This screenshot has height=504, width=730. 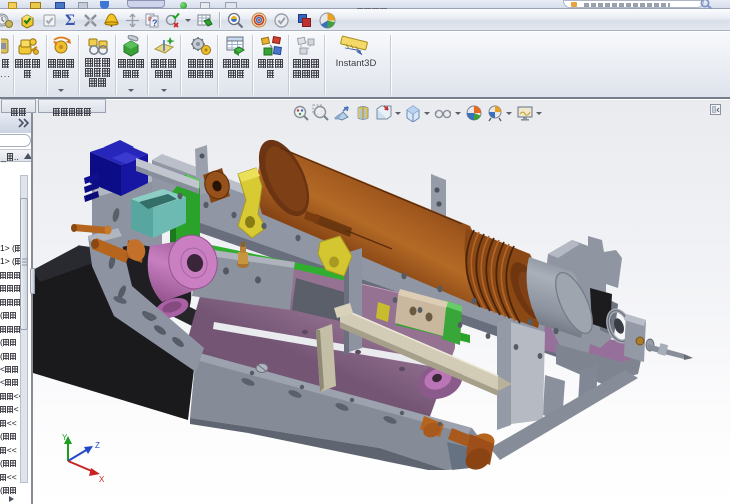 I want to click on svg-text: Z, so click(x=97, y=445).